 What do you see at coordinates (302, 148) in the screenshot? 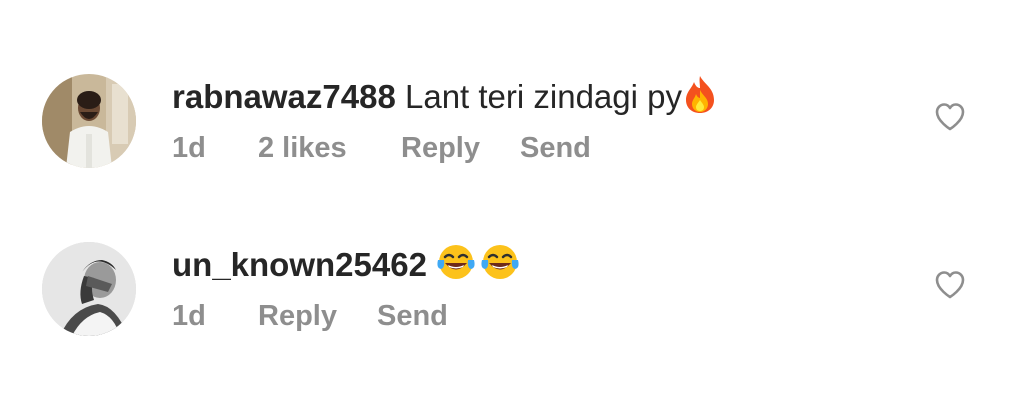
I see `likes-count: 2 likes` at bounding box center [302, 148].